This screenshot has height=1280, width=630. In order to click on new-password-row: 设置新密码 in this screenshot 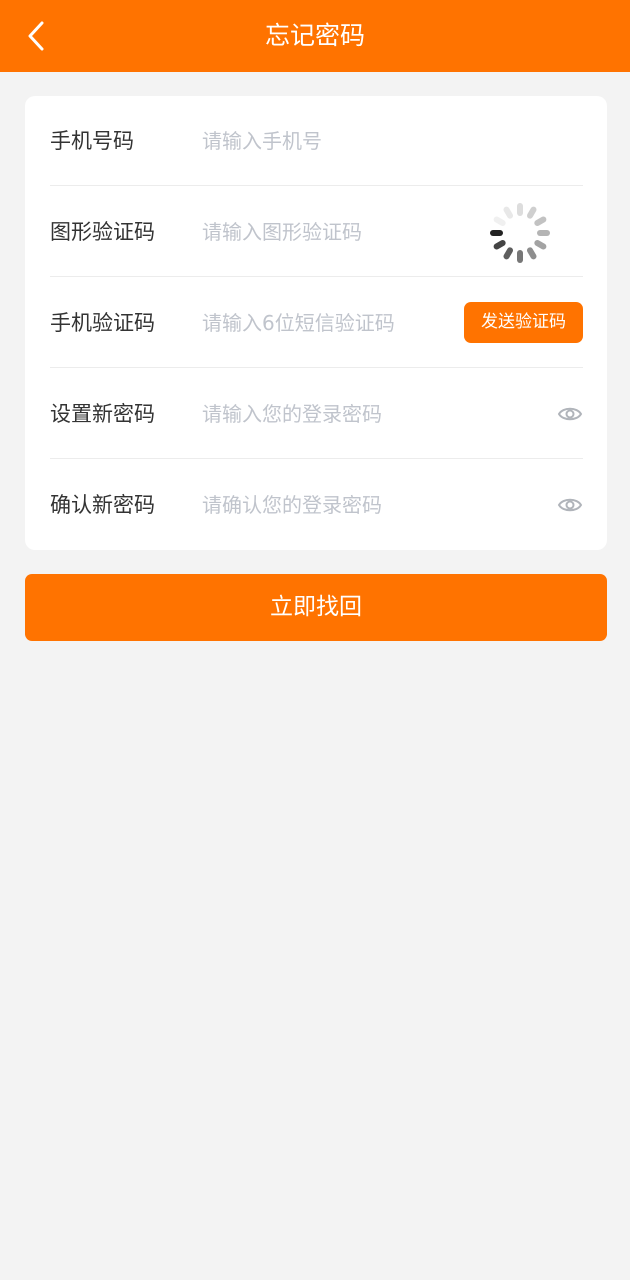, I will do `click(316, 414)`.